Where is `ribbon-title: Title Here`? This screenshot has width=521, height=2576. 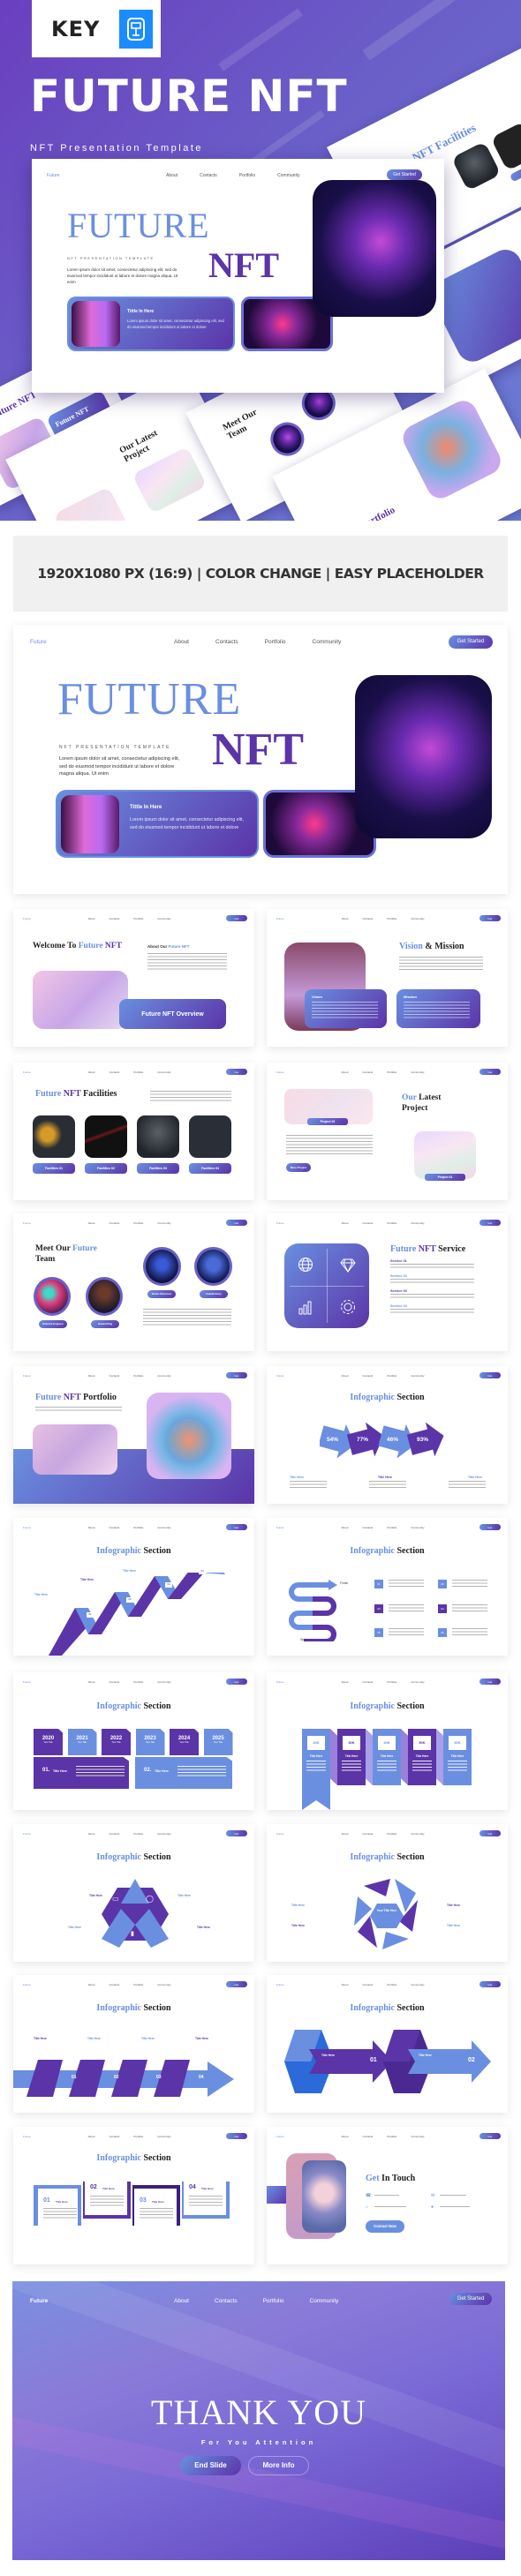
ribbon-title: Title Here is located at coordinates (457, 1756).